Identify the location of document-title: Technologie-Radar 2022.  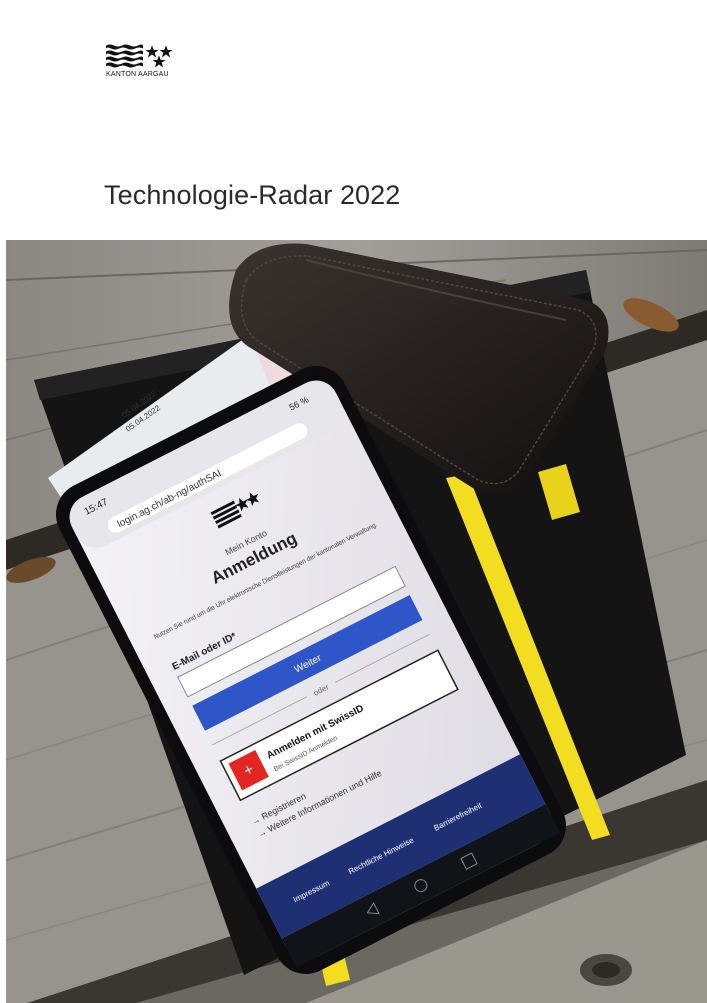
(252, 195).